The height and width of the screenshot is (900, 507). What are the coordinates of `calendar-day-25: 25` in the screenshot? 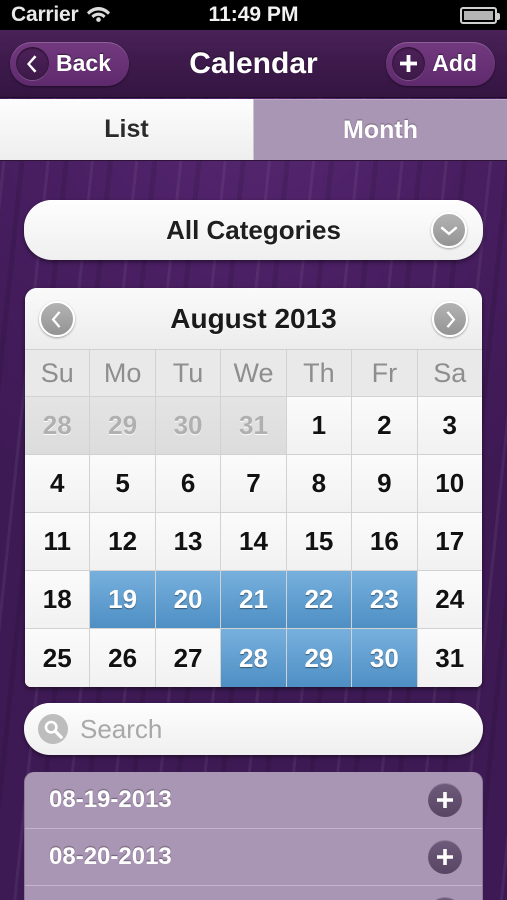 It's located at (58, 658).